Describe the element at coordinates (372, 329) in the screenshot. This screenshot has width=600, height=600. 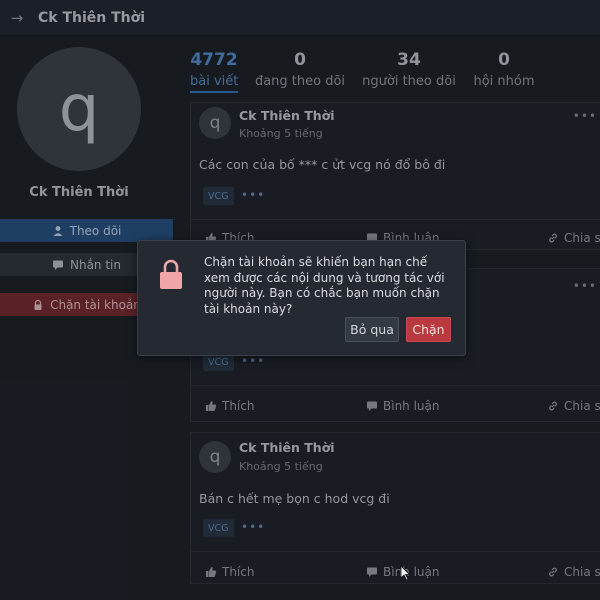
I see `cancel-button: Bỏ qua` at that location.